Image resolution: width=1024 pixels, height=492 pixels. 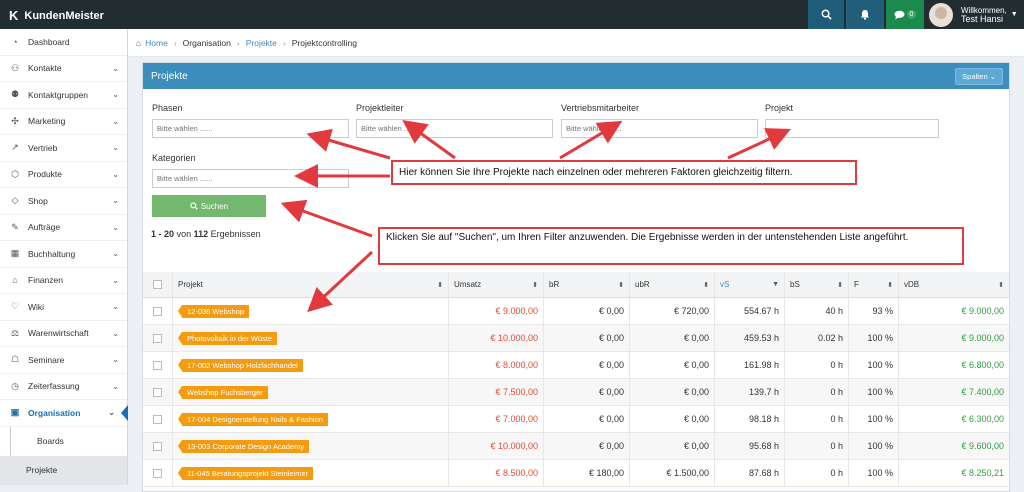 I want to click on search-button, so click(x=826, y=14).